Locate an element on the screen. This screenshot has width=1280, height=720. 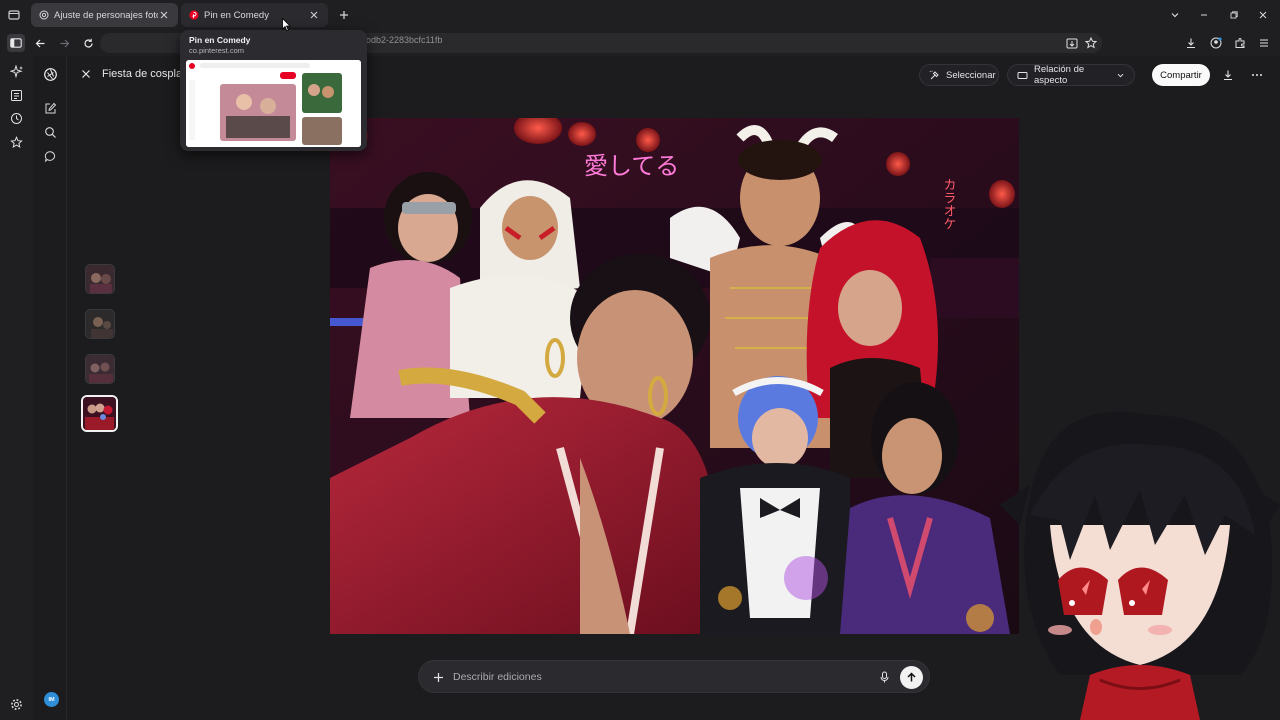
vtuber-avatar-overlay is located at coordinates (1135, 547).